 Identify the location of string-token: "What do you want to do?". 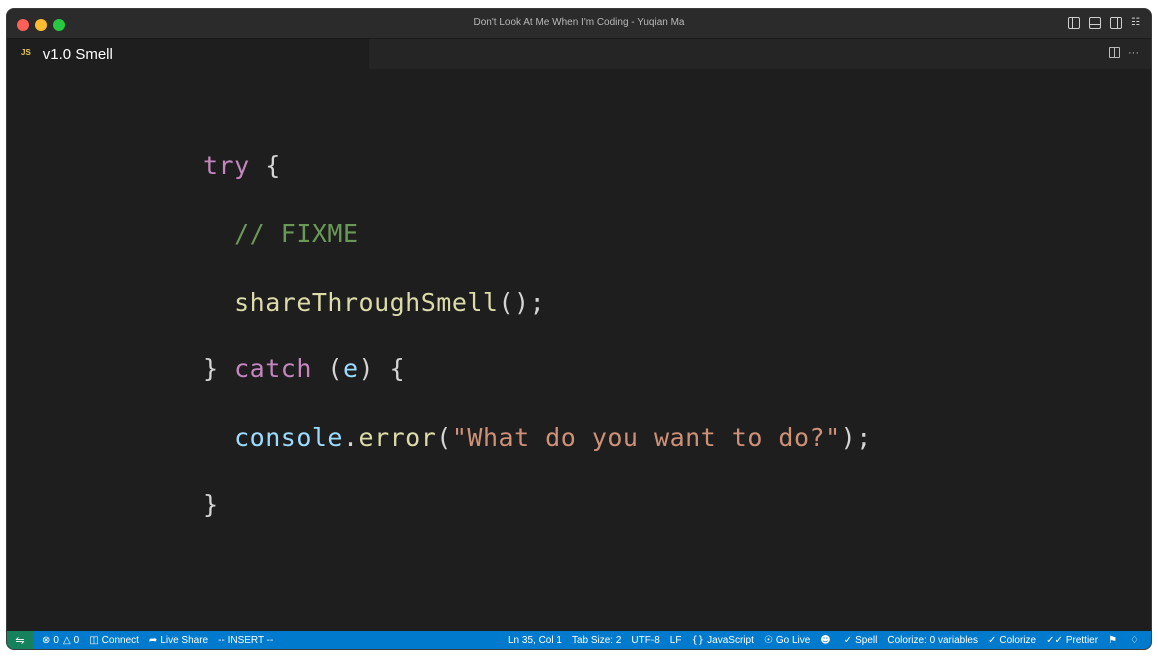
(646, 437).